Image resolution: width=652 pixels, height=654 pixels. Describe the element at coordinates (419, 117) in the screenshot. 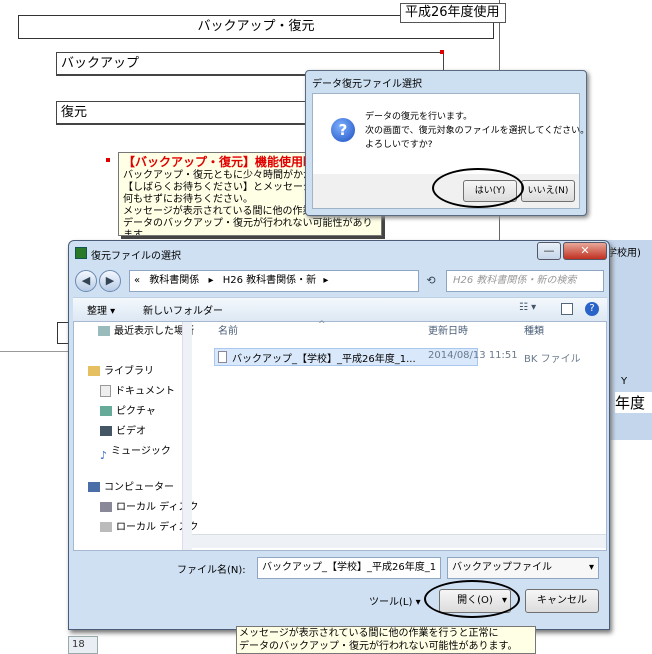

I see `message-line: データの復元を行います。` at that location.